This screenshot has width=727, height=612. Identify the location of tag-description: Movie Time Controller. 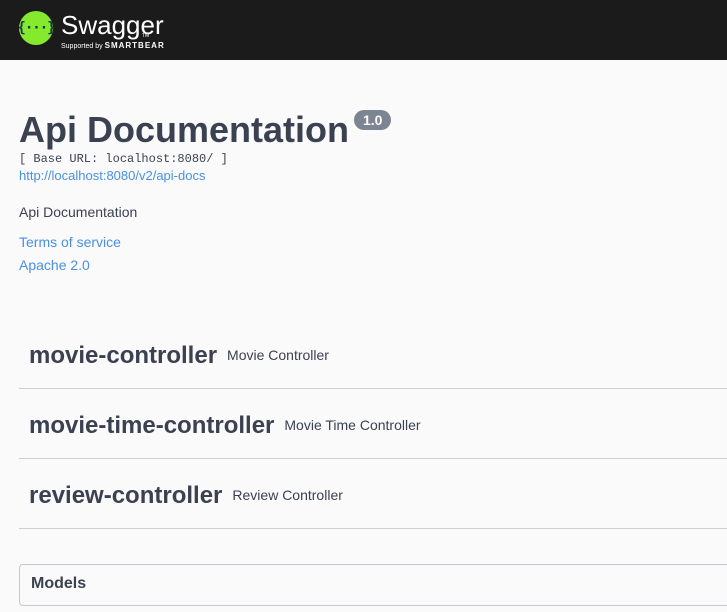
(352, 425).